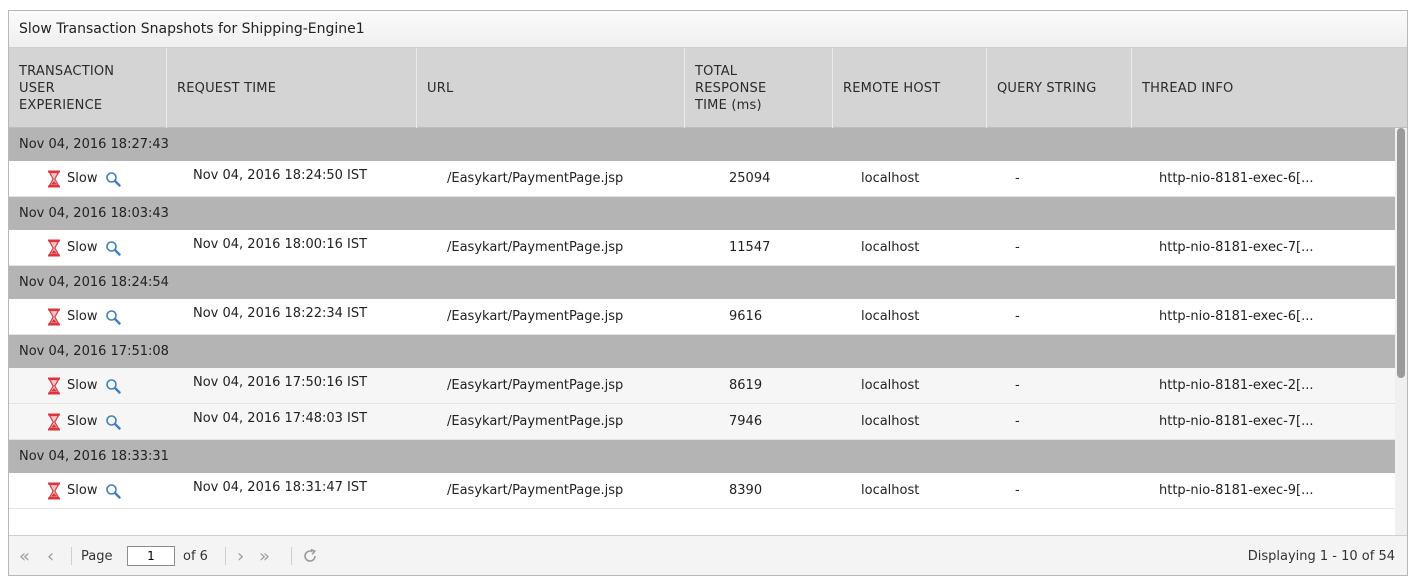  Describe the element at coordinates (280, 418) in the screenshot. I see `cell-request-time: Nov 04, 2016 17:48:03 IST` at that location.